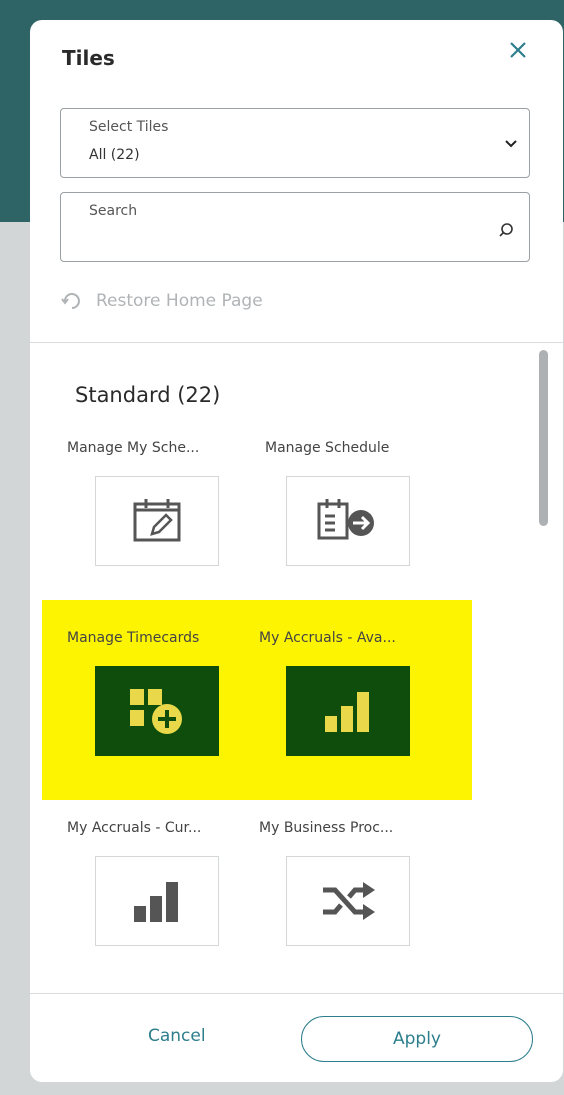 This screenshot has height=1095, width=564. I want to click on restore-home-page-label: Restore Home Page, so click(179, 301).